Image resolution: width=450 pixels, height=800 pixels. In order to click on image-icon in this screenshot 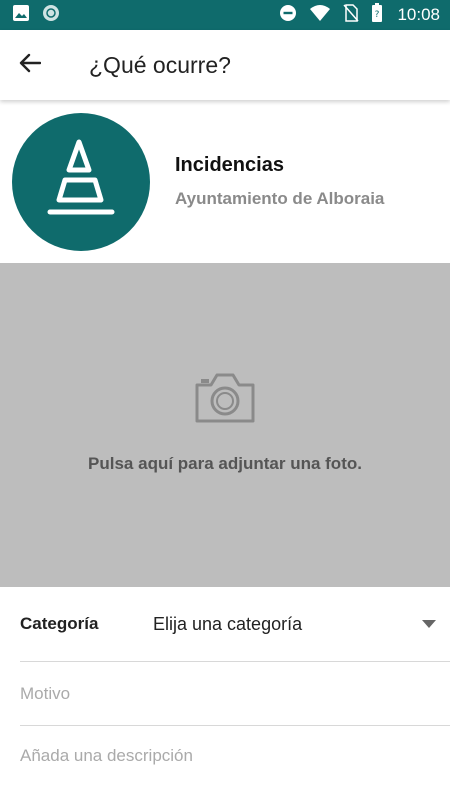, I will do `click(21, 15)`.